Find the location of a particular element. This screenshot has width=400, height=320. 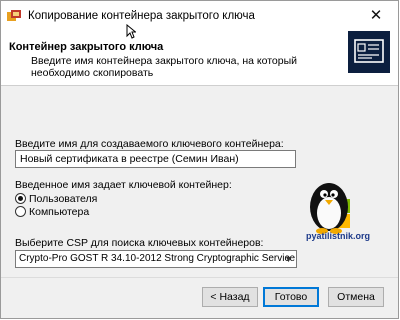

title-bar: Копирование контейнера закрытого ключа ✕ is located at coordinates (199, 16).